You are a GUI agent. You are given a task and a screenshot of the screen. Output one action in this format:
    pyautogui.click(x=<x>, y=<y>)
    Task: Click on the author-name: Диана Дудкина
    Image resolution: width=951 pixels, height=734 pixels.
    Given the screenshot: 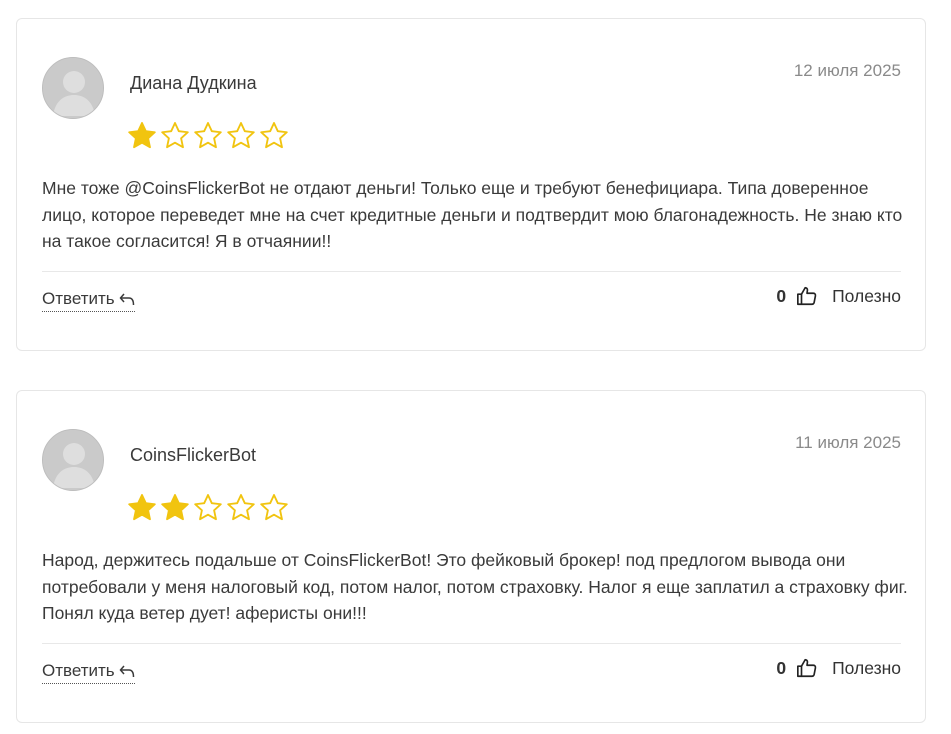 What is the action you would take?
    pyautogui.click(x=193, y=83)
    